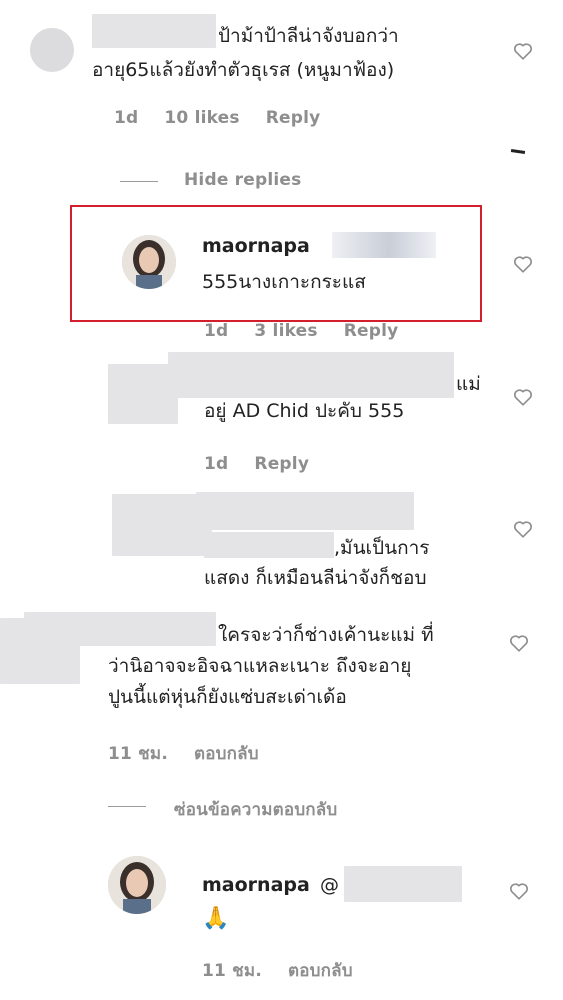  I want to click on mention-prefix: @, so click(329, 885).